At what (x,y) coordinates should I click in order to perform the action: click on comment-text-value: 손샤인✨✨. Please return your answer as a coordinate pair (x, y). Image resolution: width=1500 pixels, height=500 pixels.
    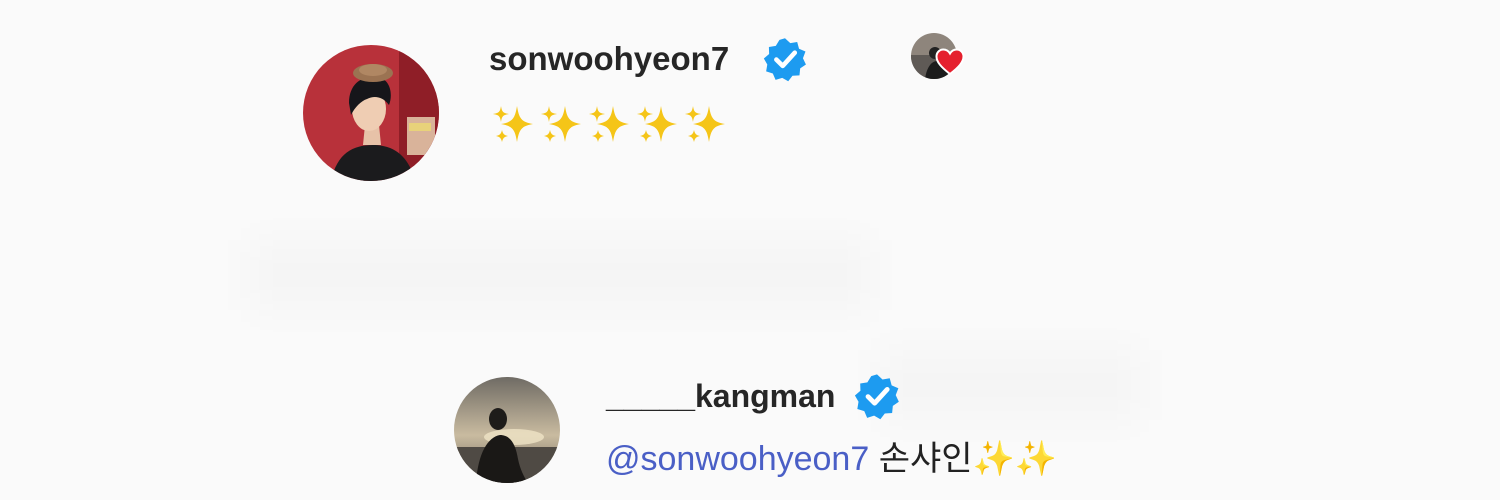
    Looking at the image, I should click on (968, 459).